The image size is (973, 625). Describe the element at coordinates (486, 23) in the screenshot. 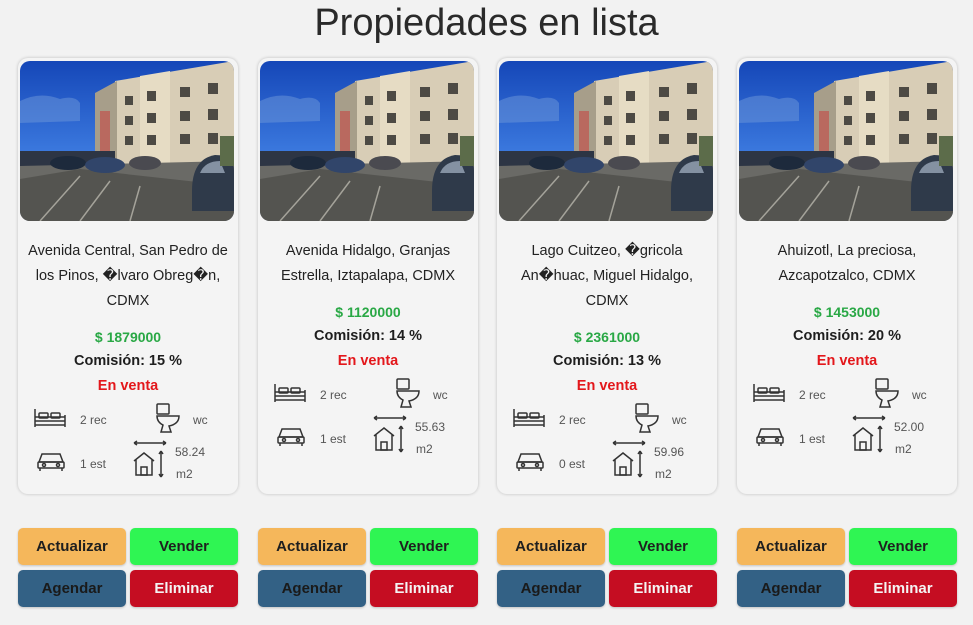

I see `page-title: Propiedades en lista` at that location.